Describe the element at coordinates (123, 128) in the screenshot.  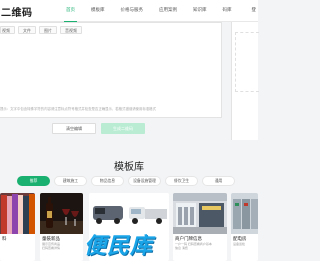
I see `generate-qr-button: 生成二维码` at that location.